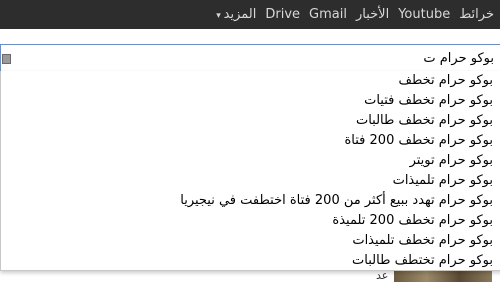 This screenshot has width=500, height=282. Describe the element at coordinates (250, 275) in the screenshot. I see `page-content-behind: عد` at that location.